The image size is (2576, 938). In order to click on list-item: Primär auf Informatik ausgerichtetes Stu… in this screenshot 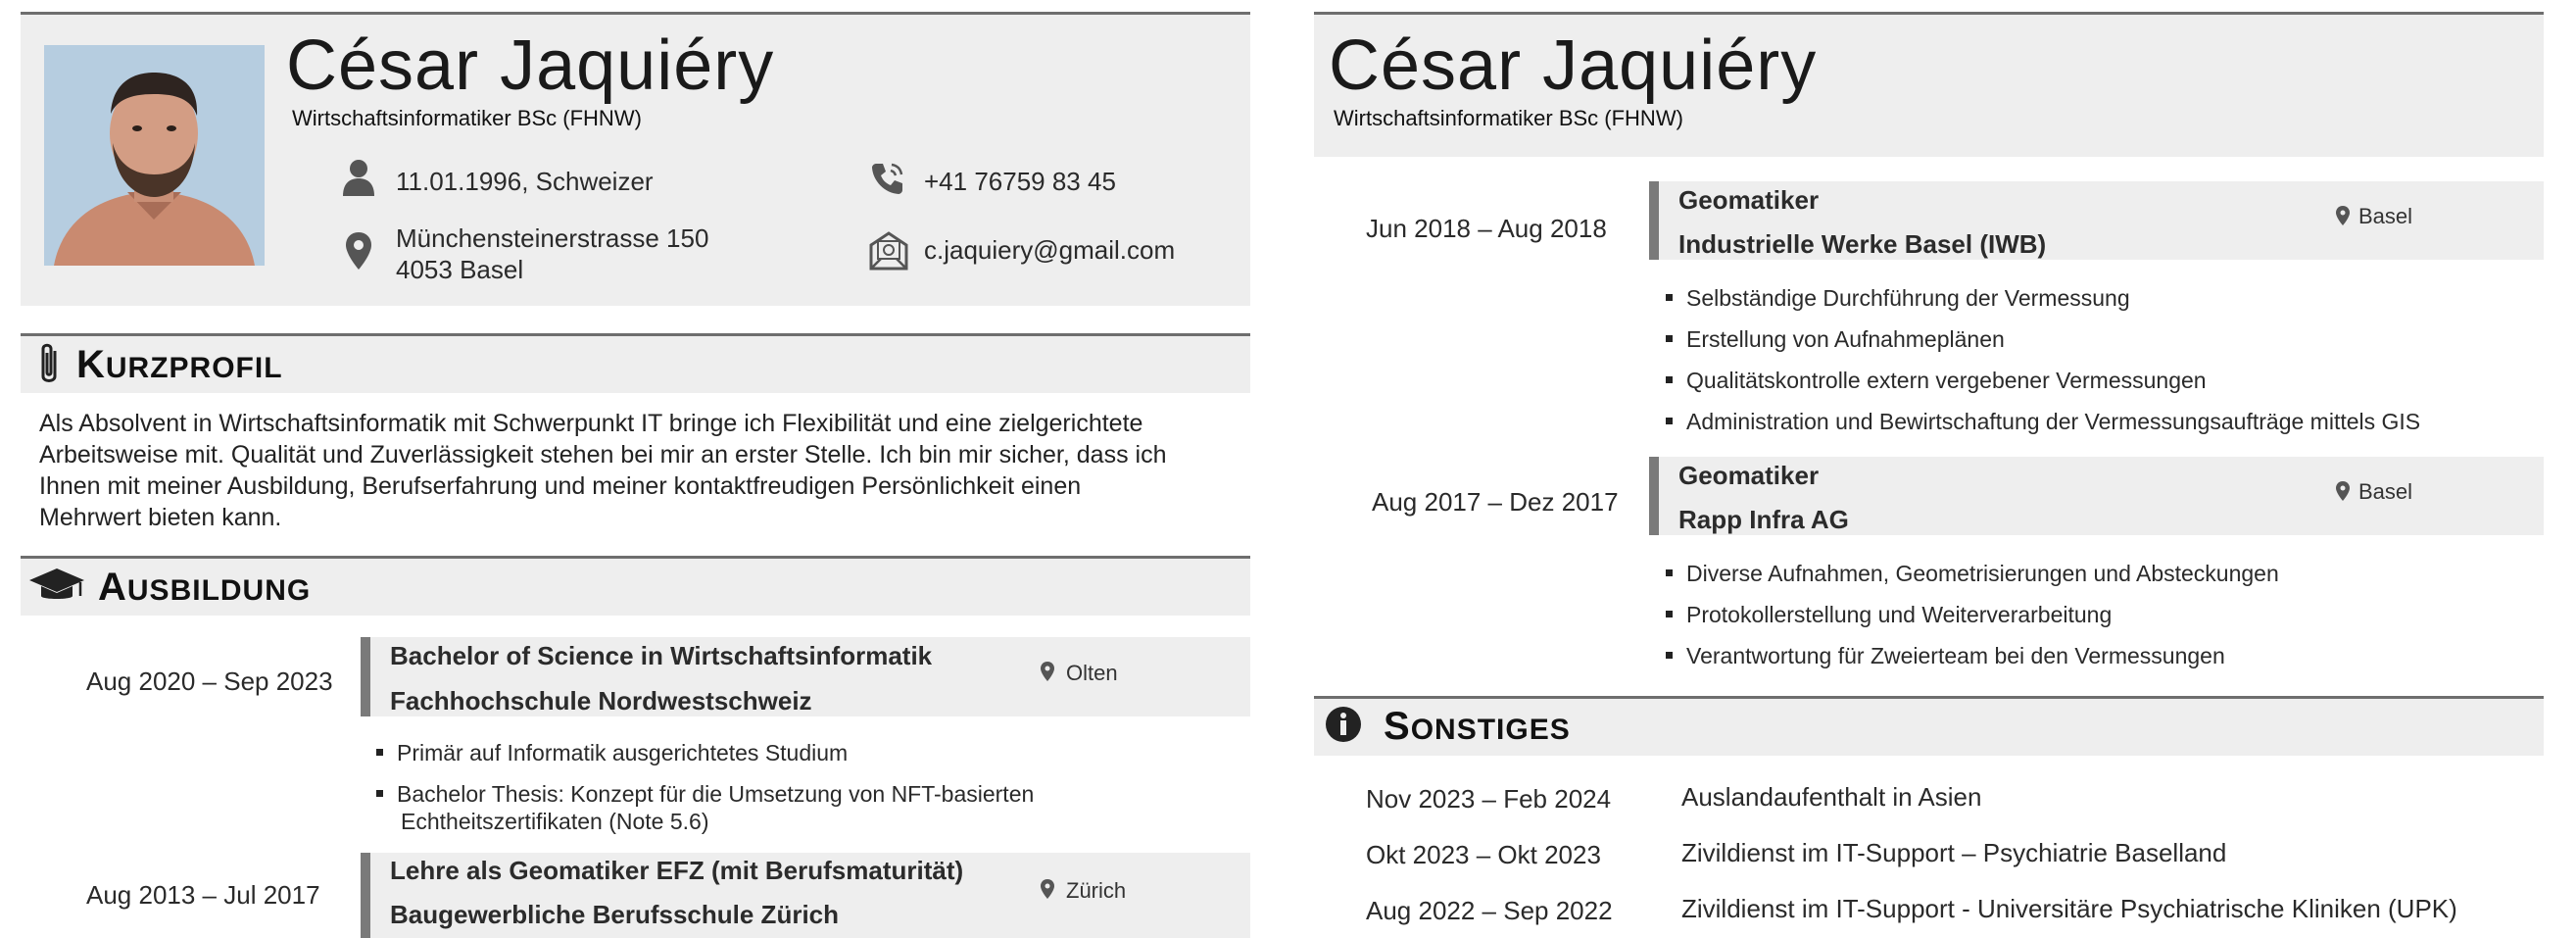, I will do `click(612, 753)`.